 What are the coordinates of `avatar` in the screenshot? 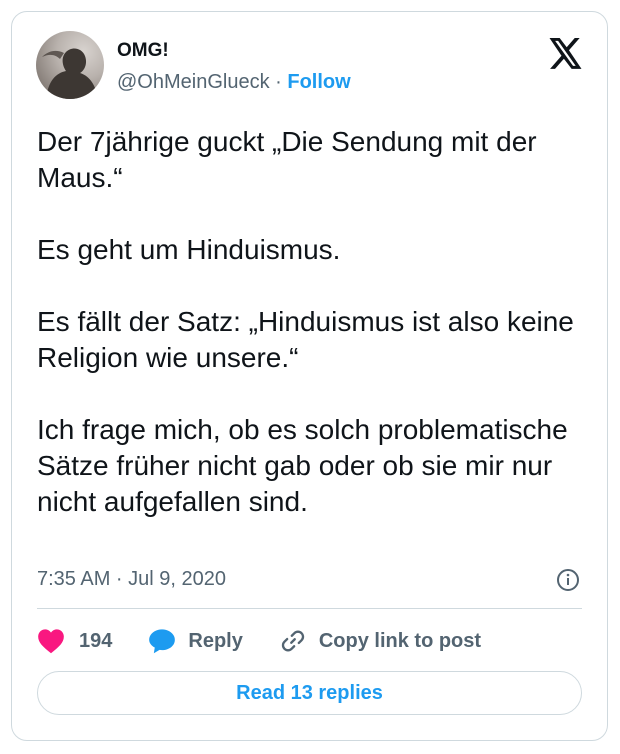 It's located at (70, 65).